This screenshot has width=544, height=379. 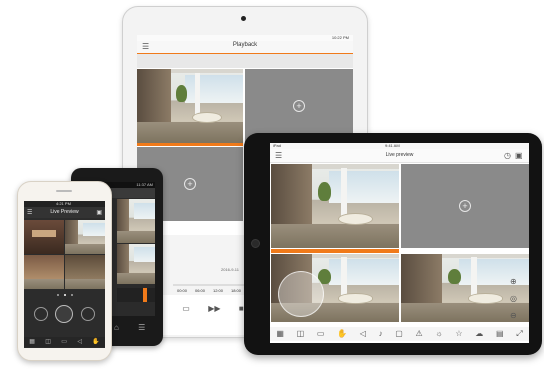 I want to click on light-icon: ☼, so click(x=438, y=334).